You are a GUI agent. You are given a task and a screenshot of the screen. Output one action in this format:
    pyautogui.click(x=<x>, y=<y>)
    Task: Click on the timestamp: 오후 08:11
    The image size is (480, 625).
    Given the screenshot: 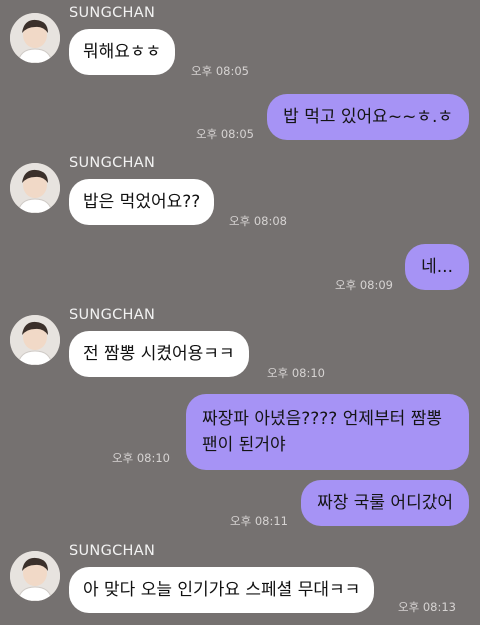 What is the action you would take?
    pyautogui.click(x=259, y=521)
    